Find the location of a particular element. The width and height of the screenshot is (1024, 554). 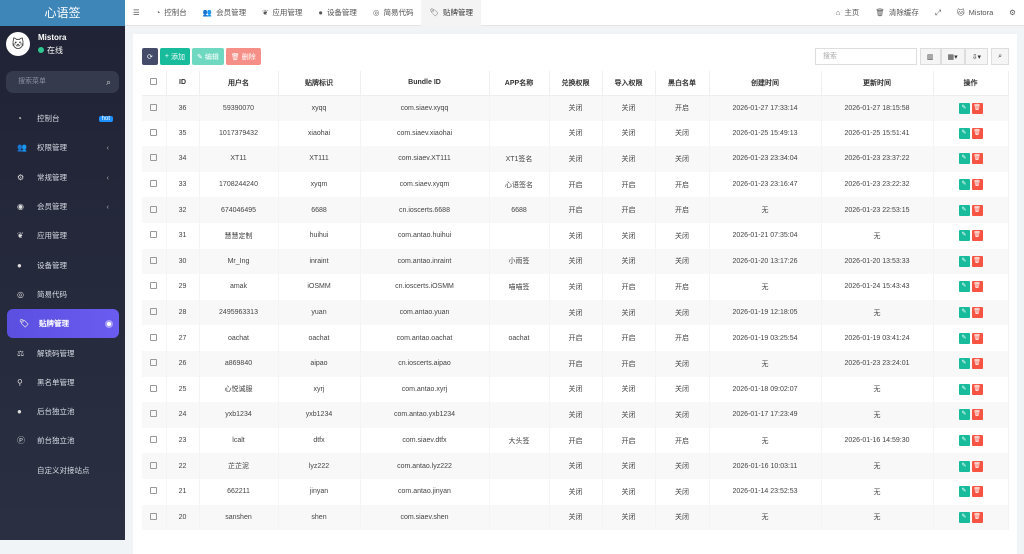

column-select-button: ▦▾ is located at coordinates (952, 56).